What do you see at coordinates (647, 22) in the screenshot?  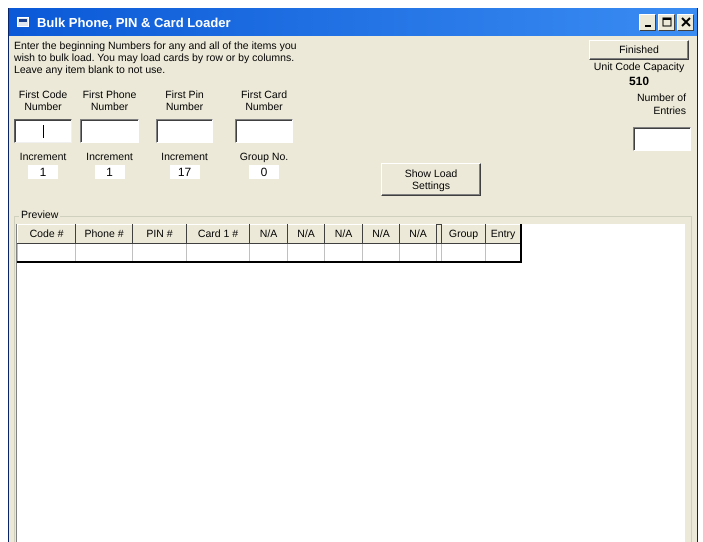 I see `minimize-button` at bounding box center [647, 22].